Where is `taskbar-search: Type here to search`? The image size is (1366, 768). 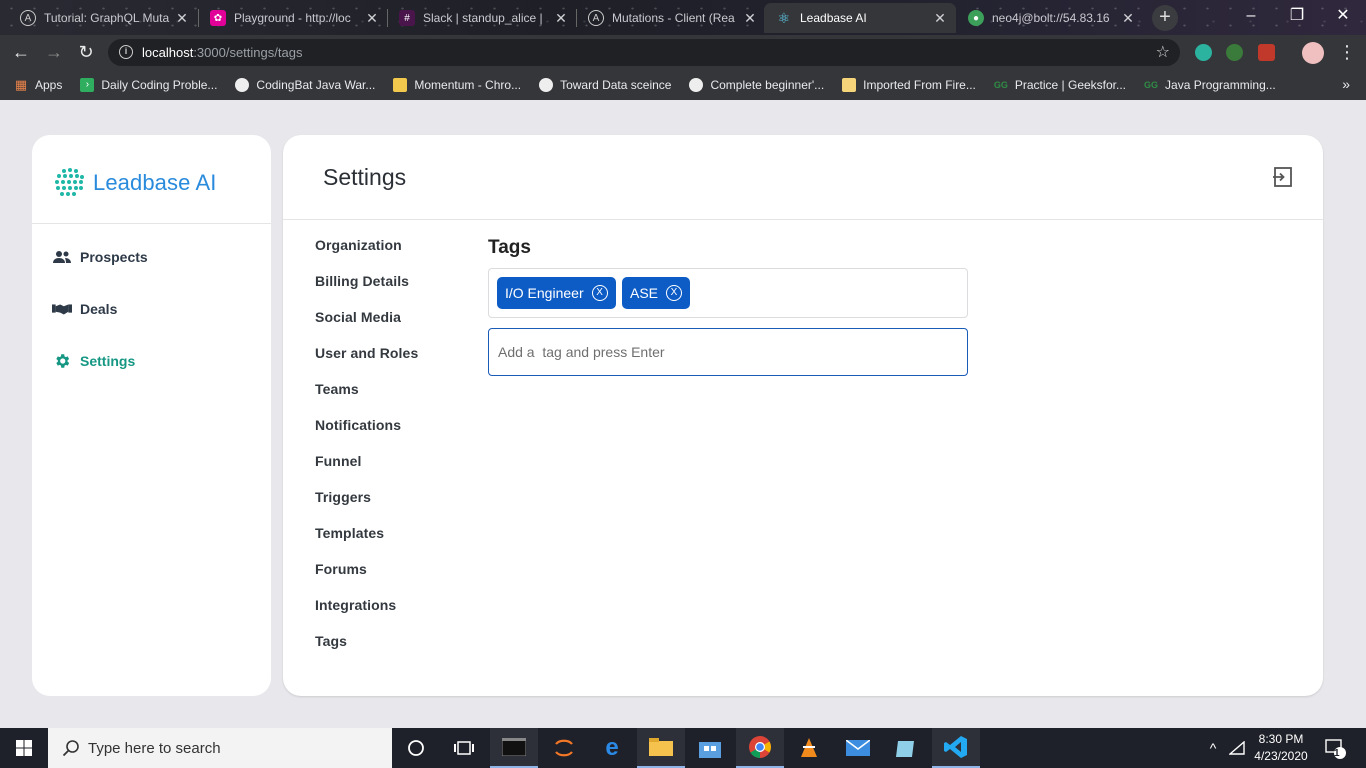 taskbar-search: Type here to search is located at coordinates (220, 748).